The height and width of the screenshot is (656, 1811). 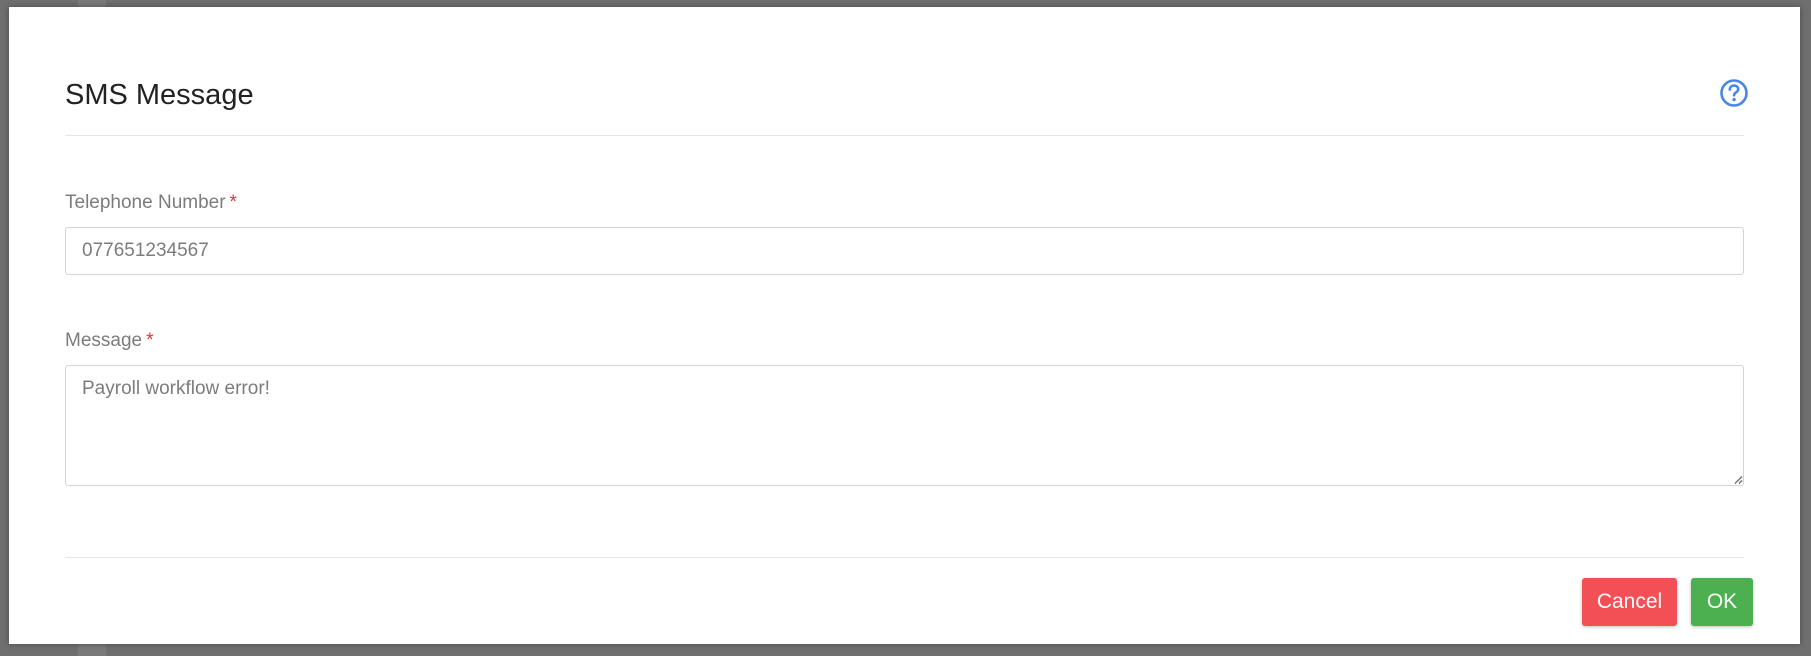 I want to click on question-circle-icon, so click(x=1734, y=93).